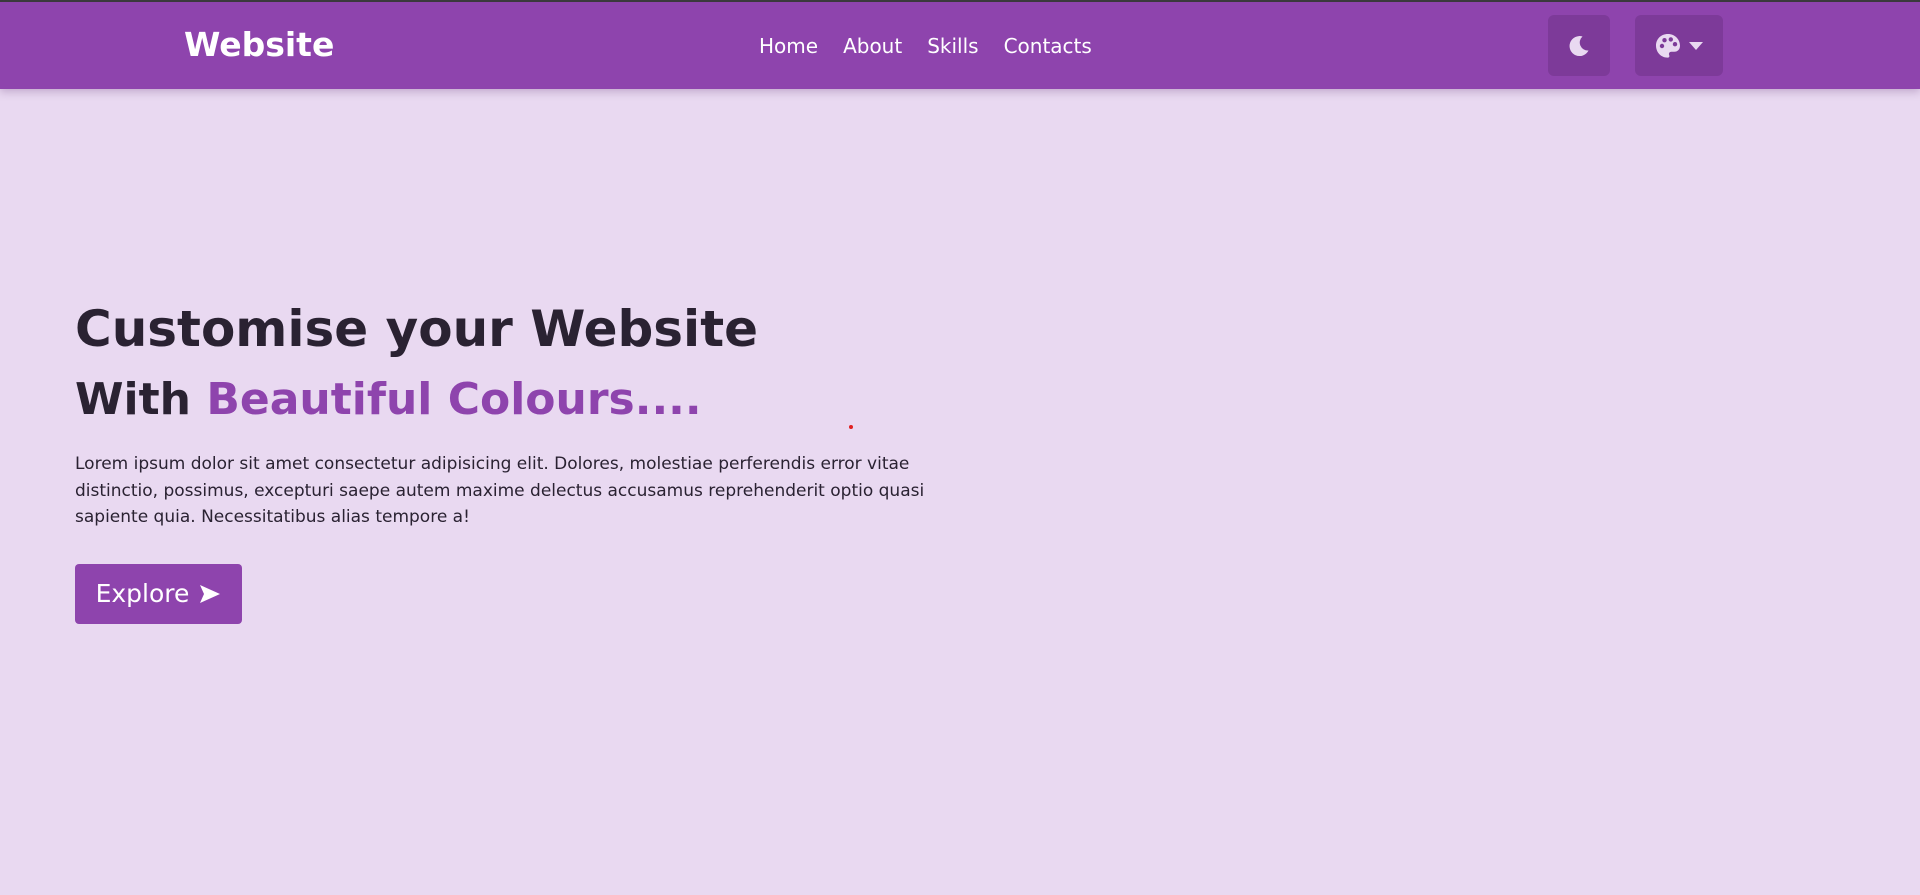 The image size is (1920, 895). I want to click on nav-link-about: About, so click(872, 46).